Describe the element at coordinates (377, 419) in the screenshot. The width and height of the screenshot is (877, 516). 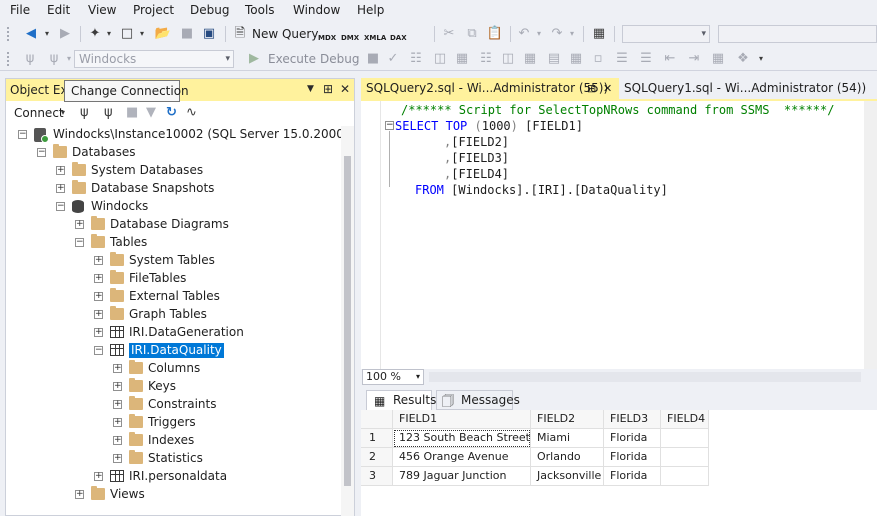
I see `grid-corner` at that location.